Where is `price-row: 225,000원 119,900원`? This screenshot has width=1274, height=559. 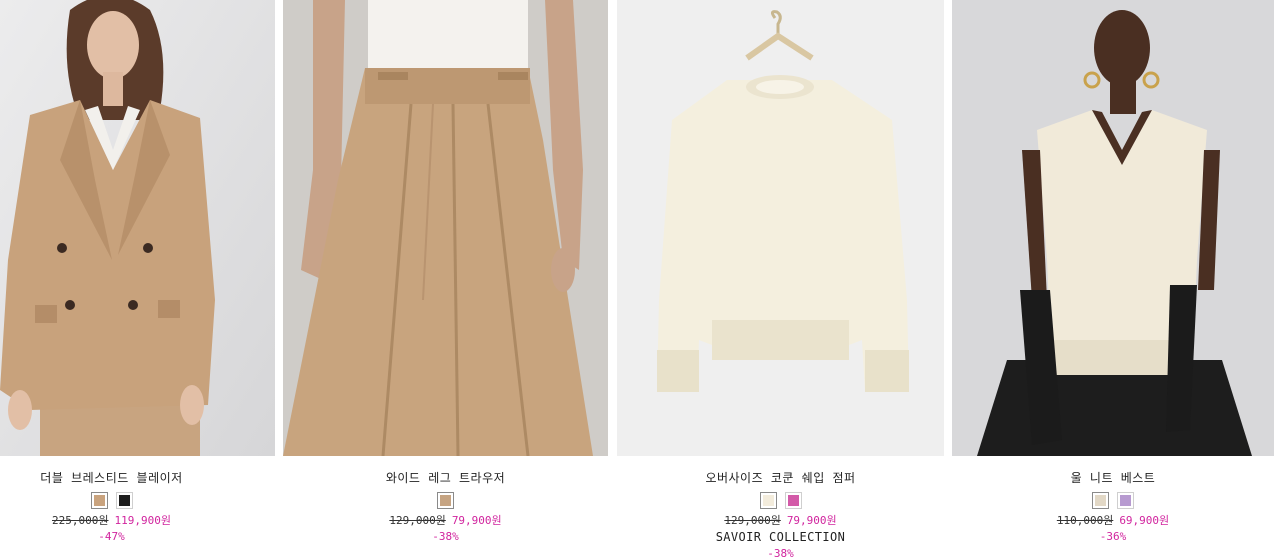
price-row: 225,000원 119,900원 is located at coordinates (111, 521).